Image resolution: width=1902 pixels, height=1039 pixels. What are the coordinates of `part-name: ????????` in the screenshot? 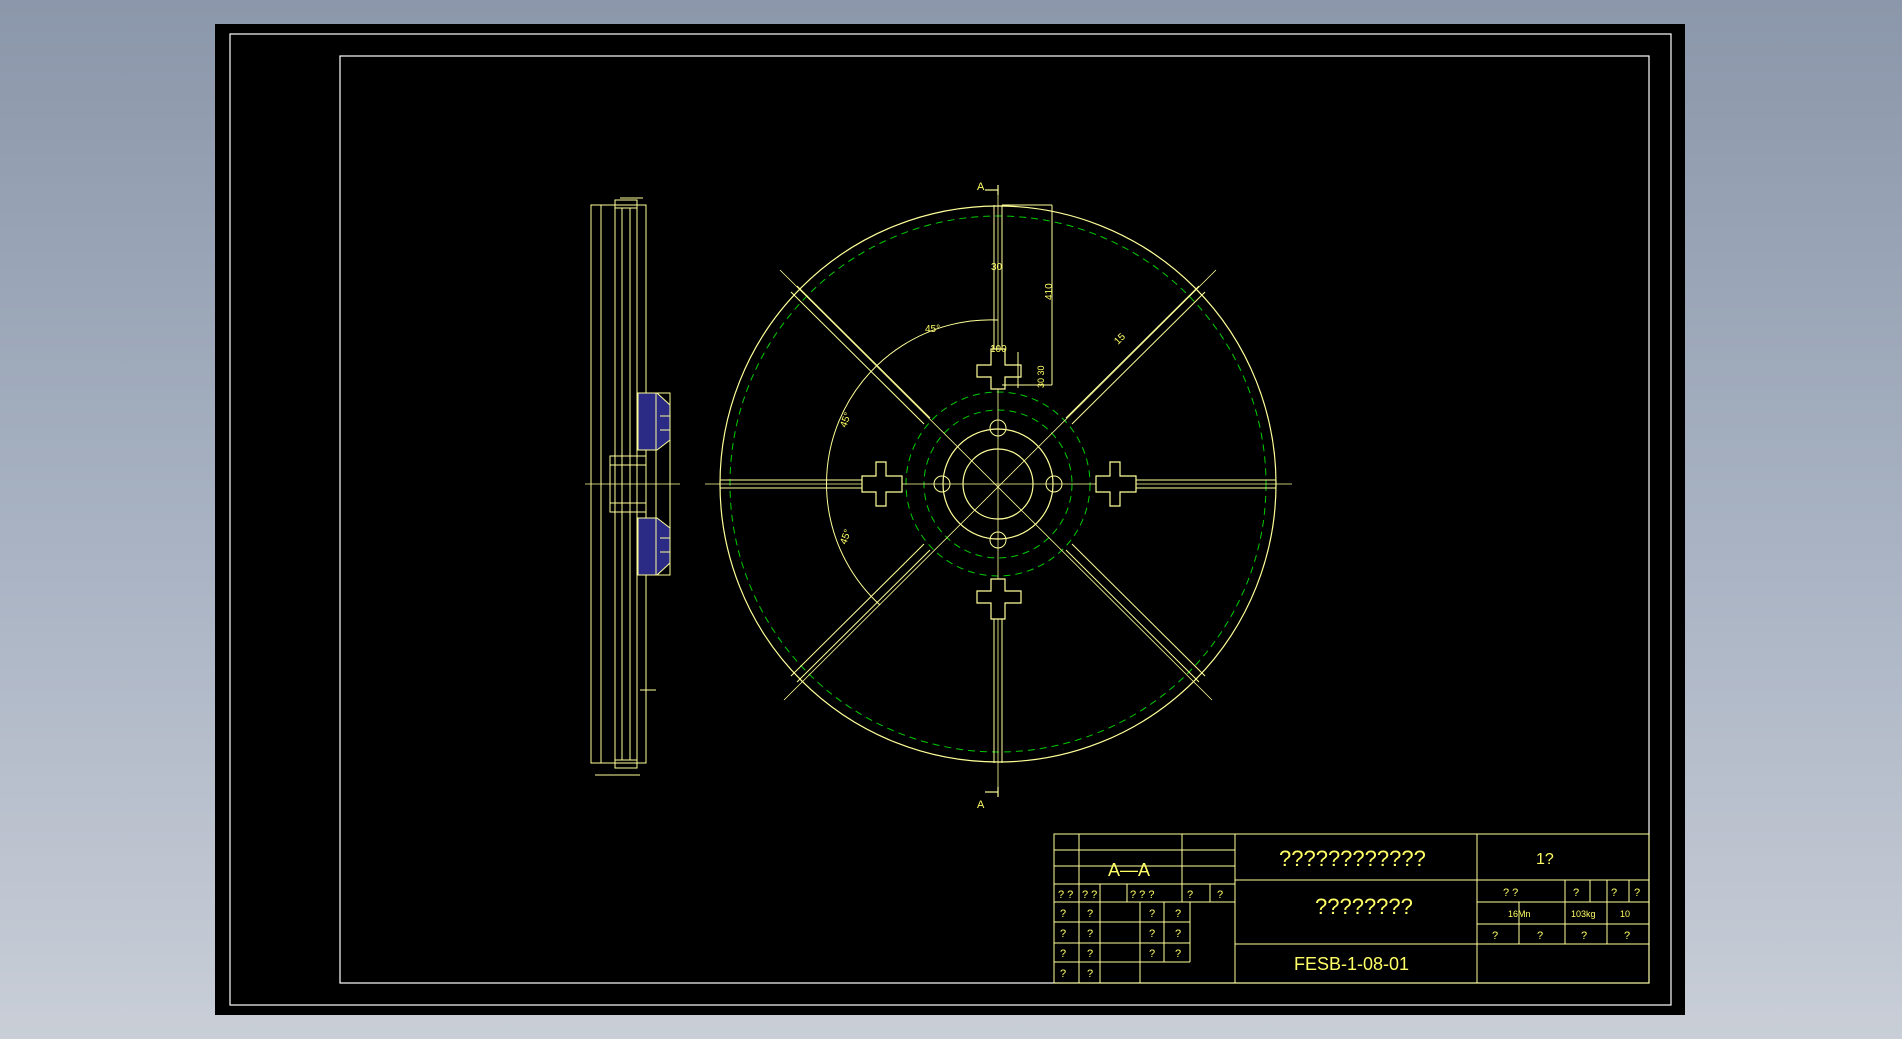 It's located at (1364, 906).